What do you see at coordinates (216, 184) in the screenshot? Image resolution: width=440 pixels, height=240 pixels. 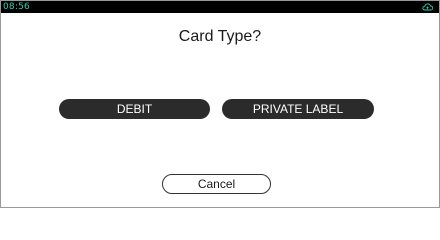 I see `cancel-button: Cancel` at bounding box center [216, 184].